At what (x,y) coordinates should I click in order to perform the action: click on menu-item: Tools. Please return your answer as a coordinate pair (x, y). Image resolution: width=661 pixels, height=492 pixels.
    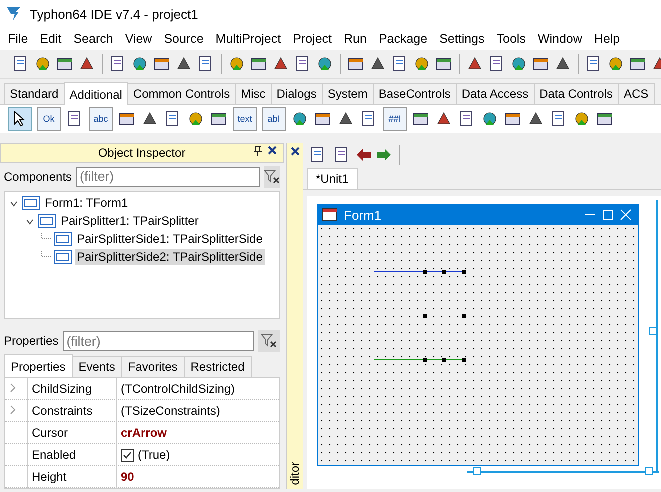
    Looking at the image, I should click on (511, 39).